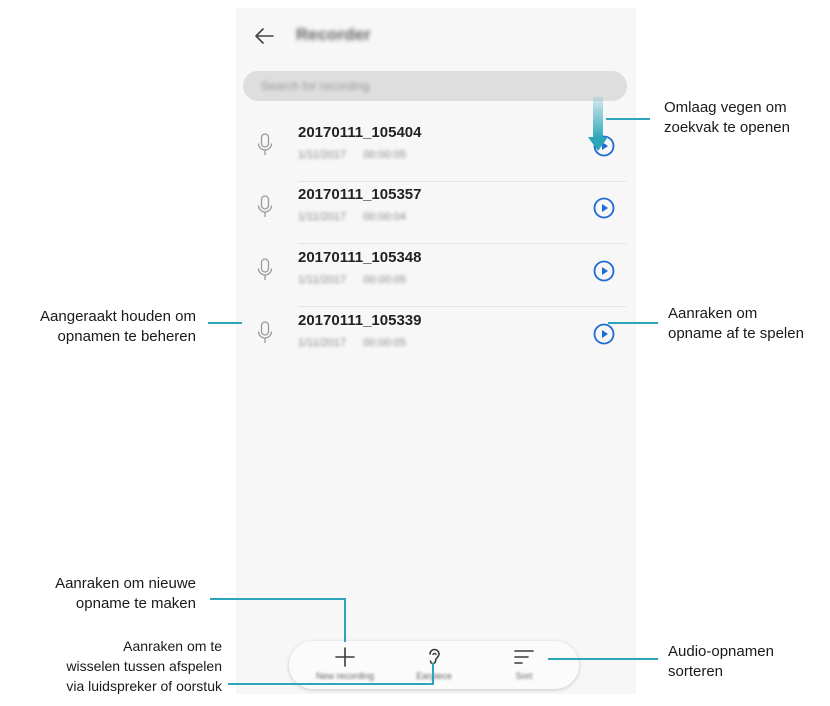 Image resolution: width=830 pixels, height=706 pixels. I want to click on new-recording-callout: Aanraken om nieuwe opname te maken, so click(103, 594).